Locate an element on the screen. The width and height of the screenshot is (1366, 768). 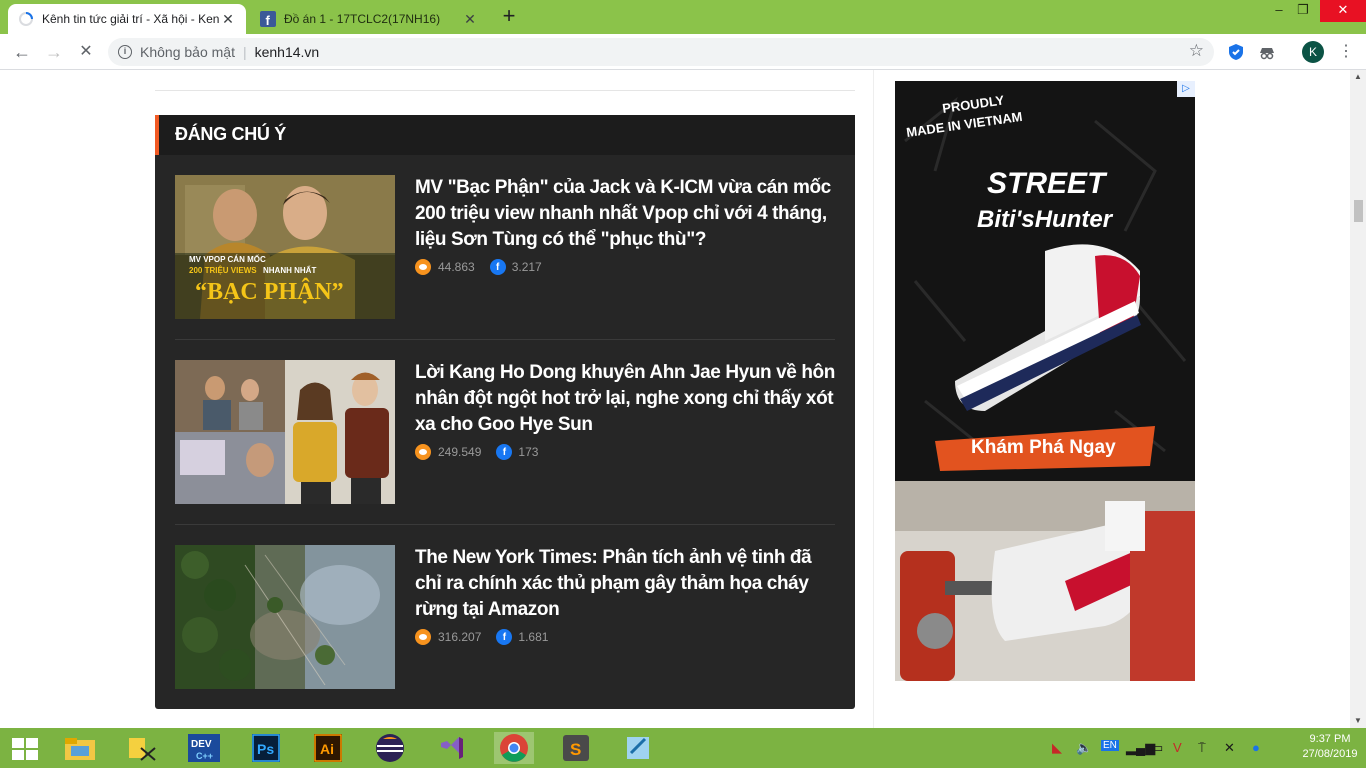
incognito-extension-icon is located at coordinates (1267, 52).